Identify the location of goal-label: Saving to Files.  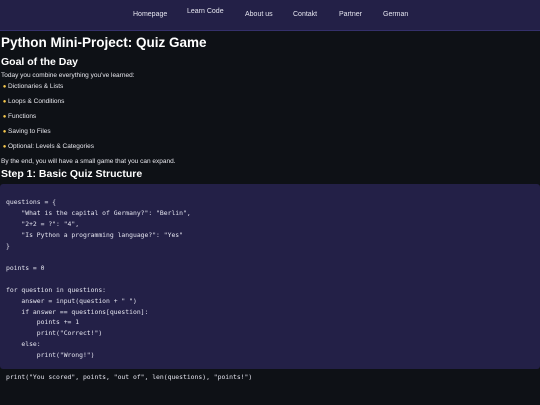
(29, 131).